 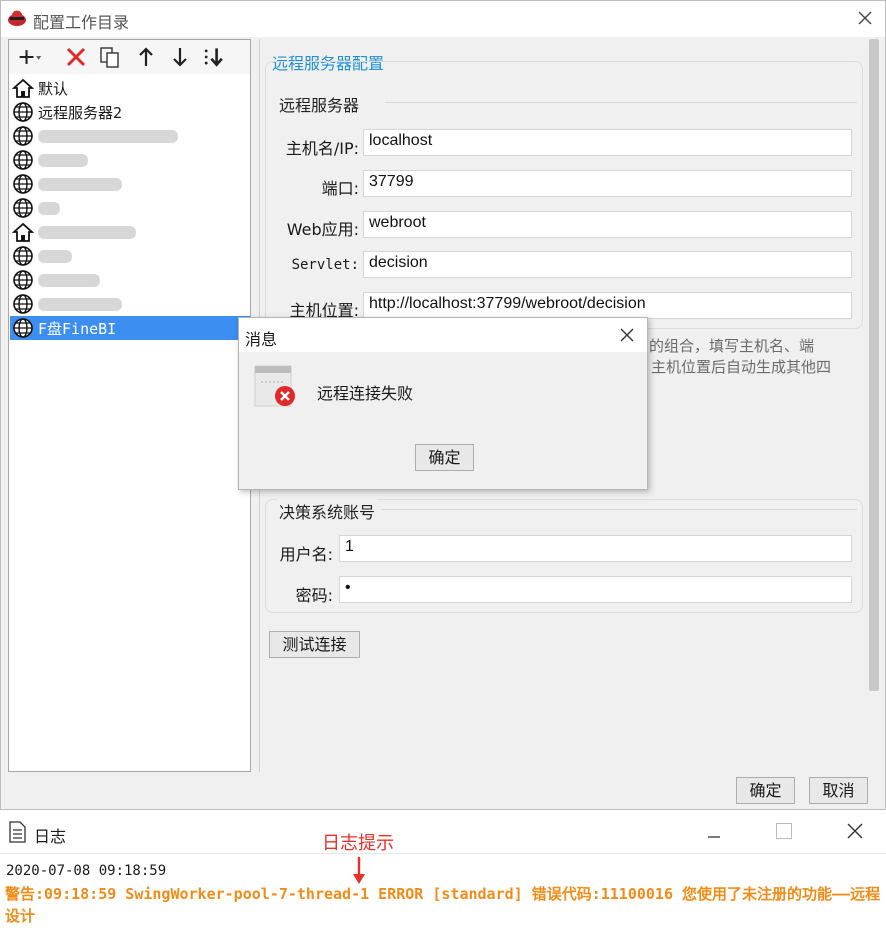 I want to click on tree-item: F盘FineBI, so click(x=130, y=328).